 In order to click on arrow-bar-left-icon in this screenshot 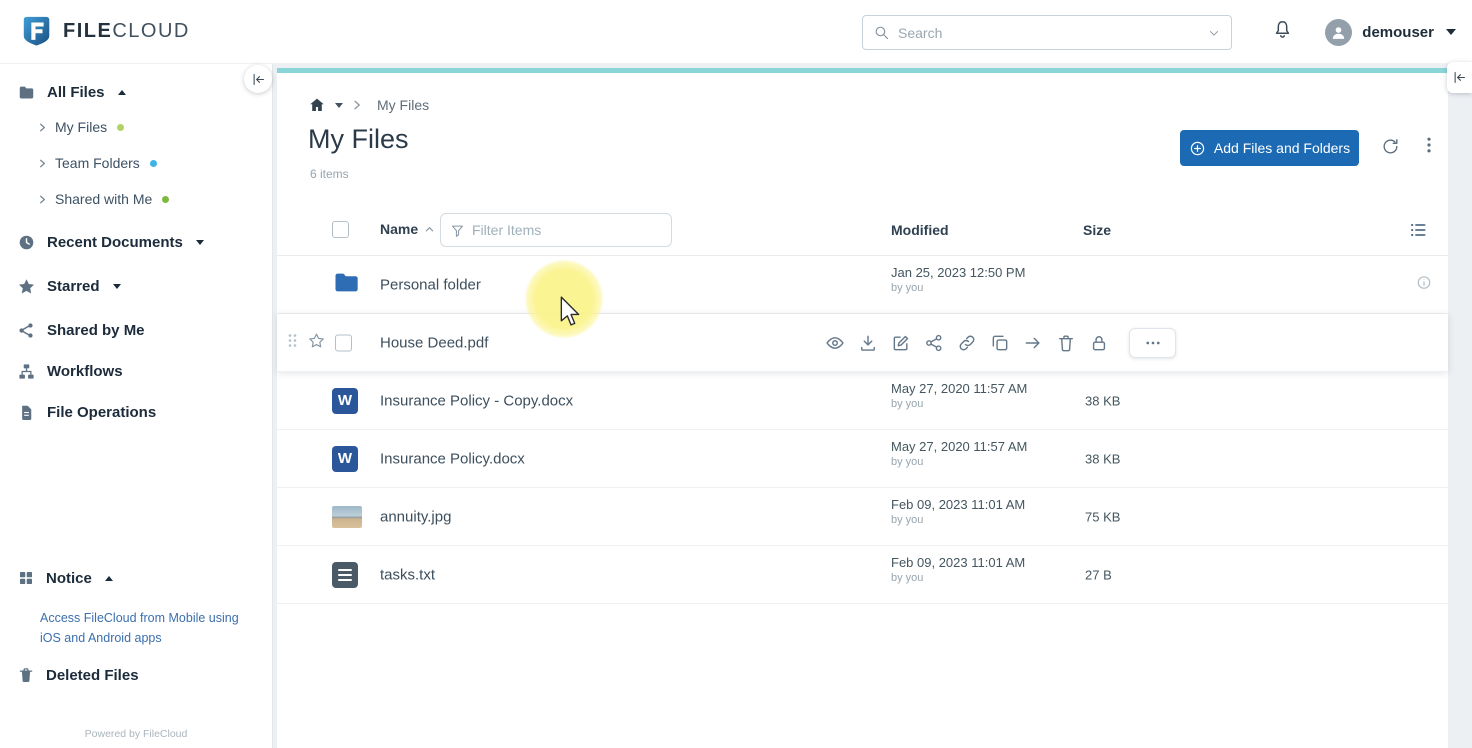, I will do `click(1460, 77)`.